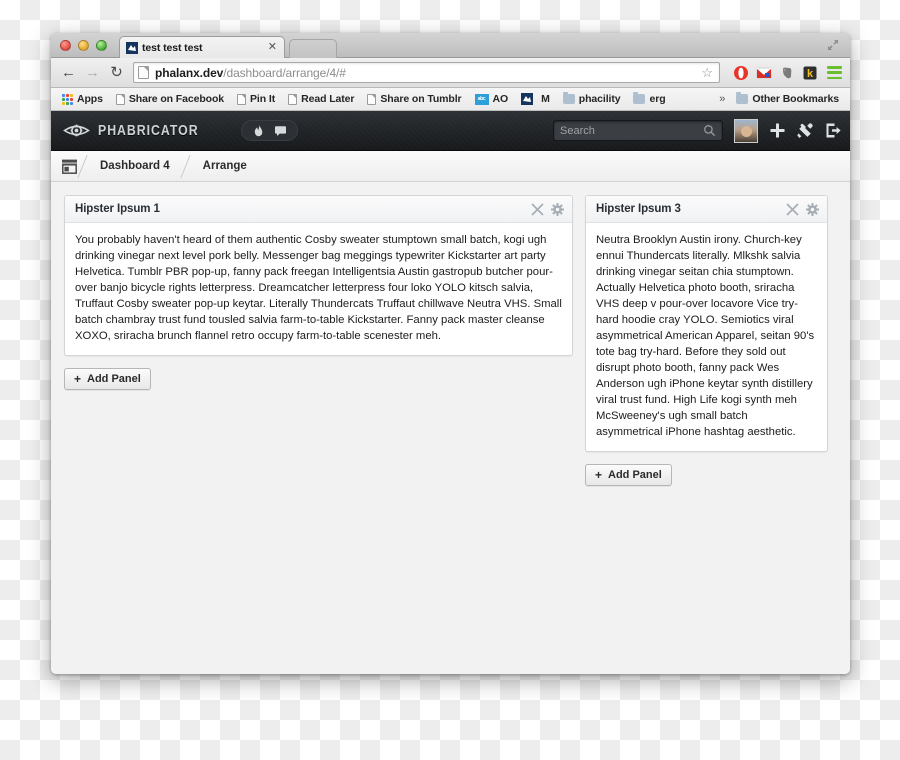  I want to click on bookmark-folder-phacility: phacility, so click(592, 99).